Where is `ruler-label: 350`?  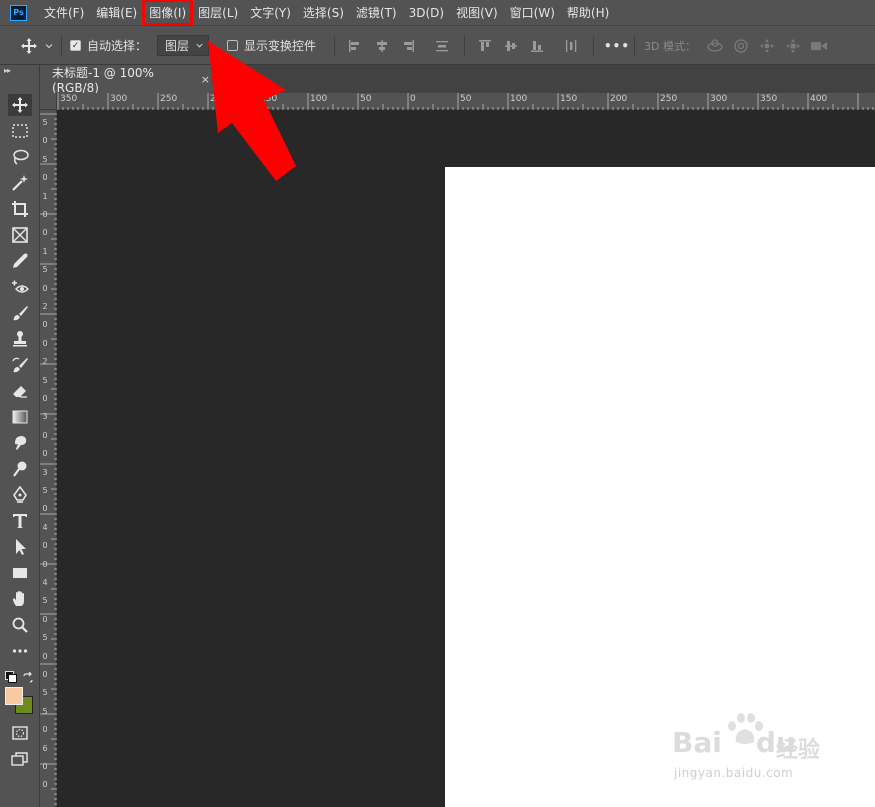 ruler-label: 350 is located at coordinates (69, 99).